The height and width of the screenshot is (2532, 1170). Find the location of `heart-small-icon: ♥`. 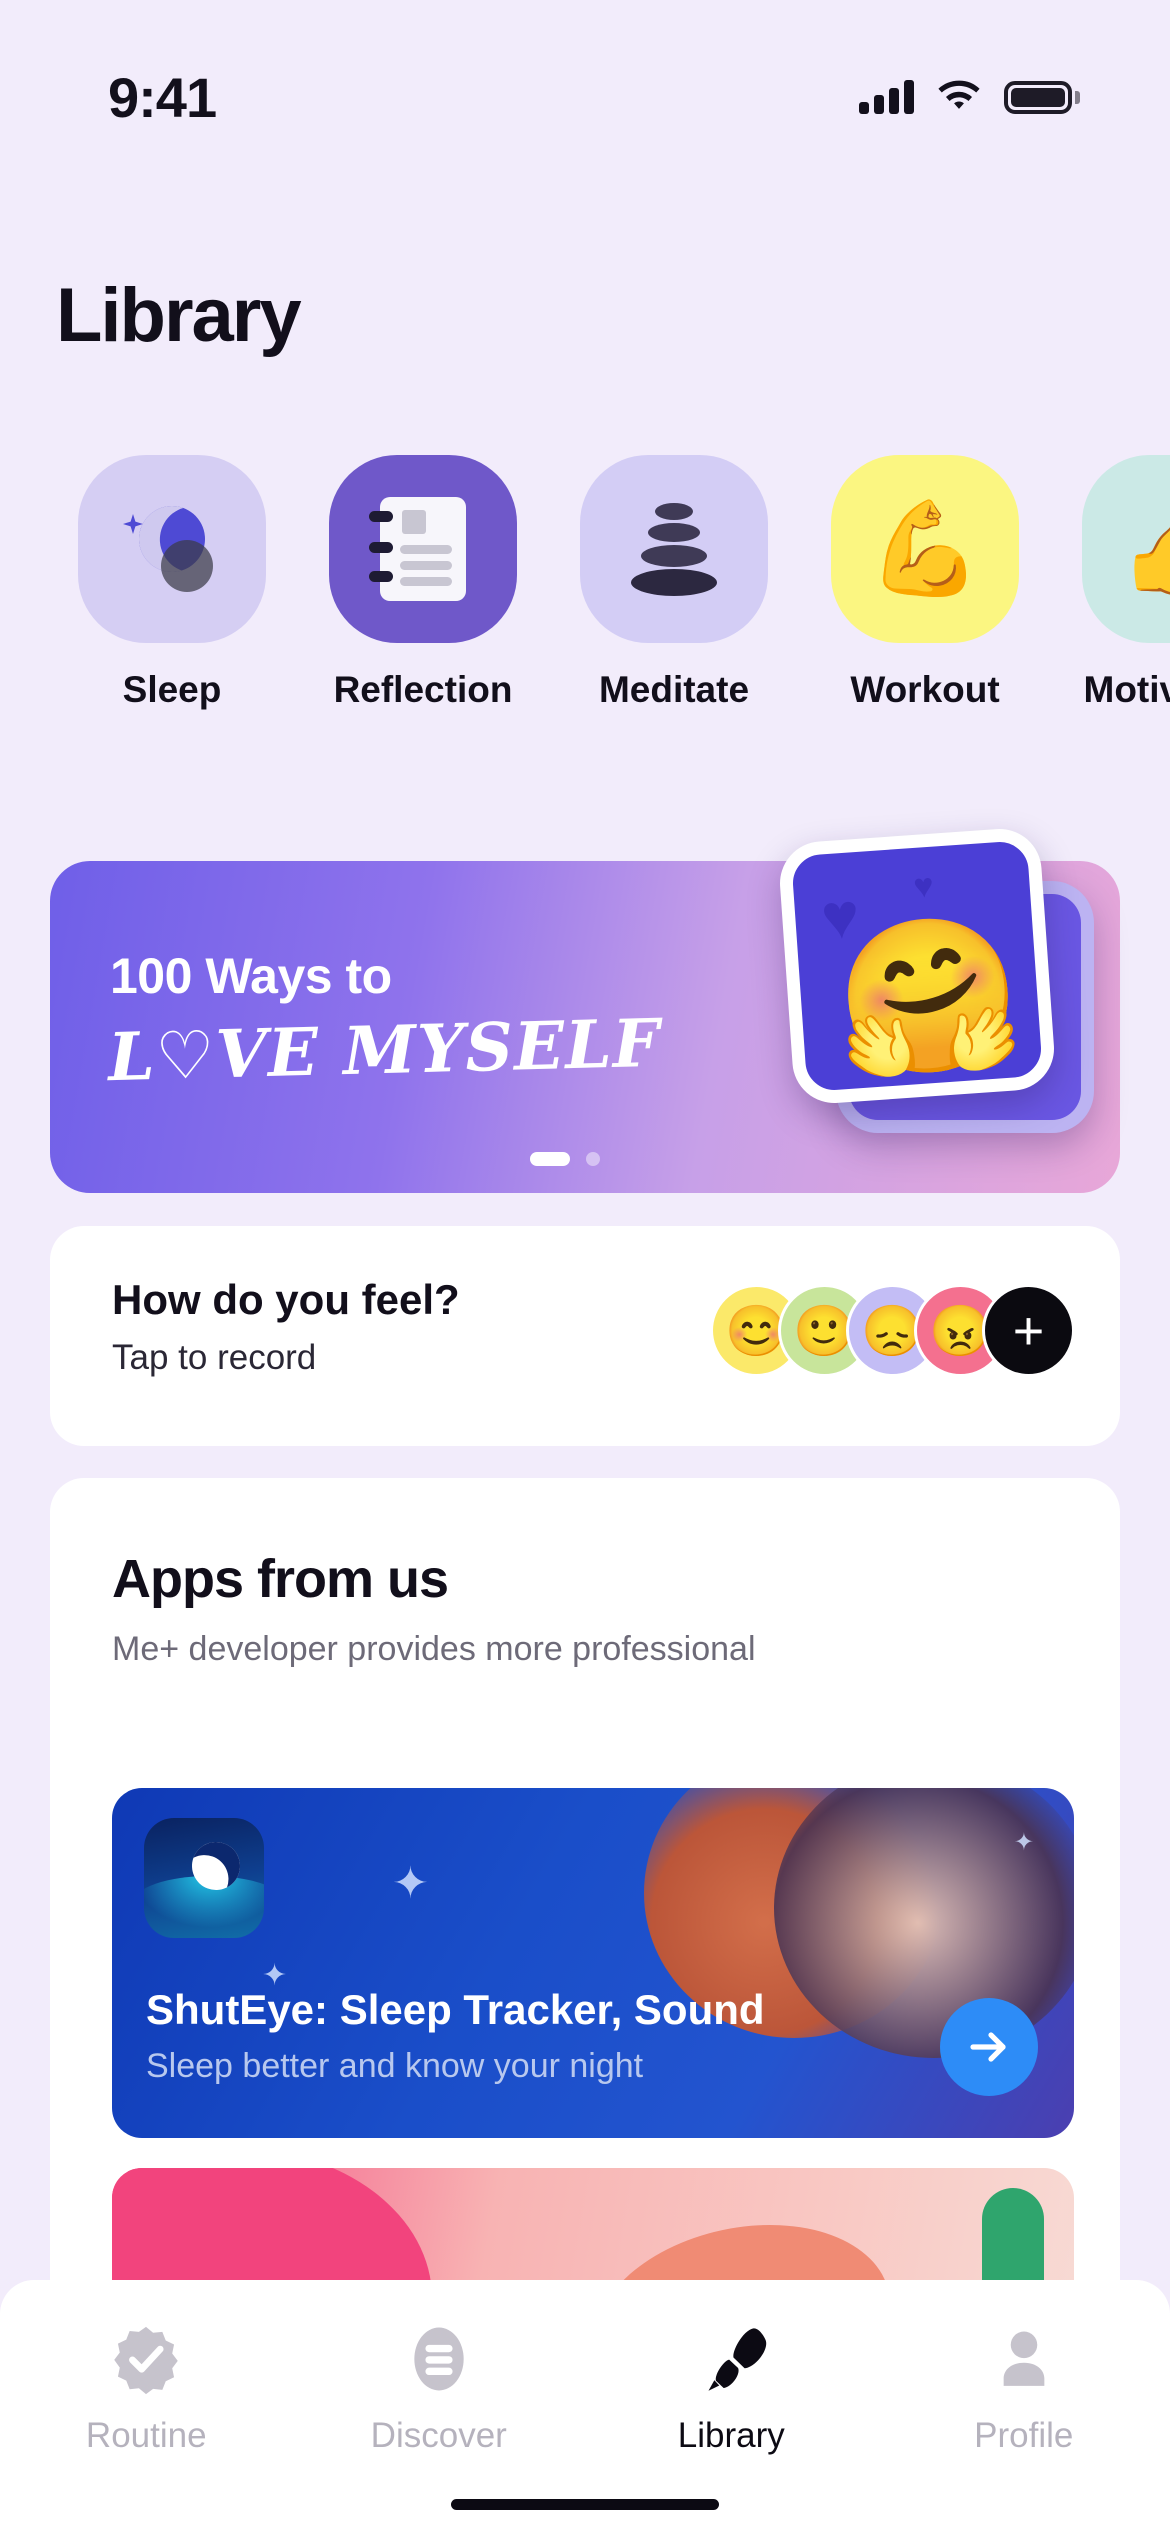

heart-small-icon: ♥ is located at coordinates (923, 886).